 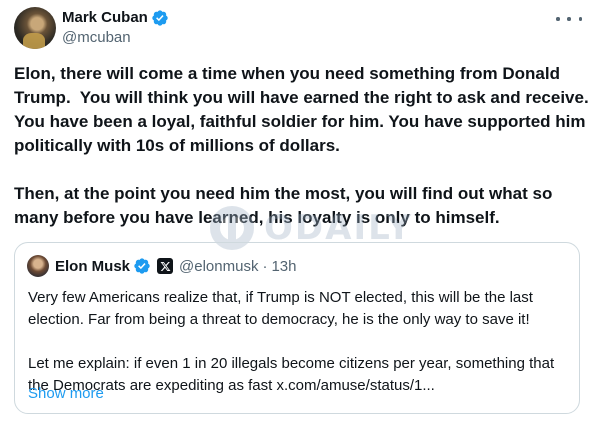 I want to click on quoted-handle: @elonmusk, so click(x=218, y=266).